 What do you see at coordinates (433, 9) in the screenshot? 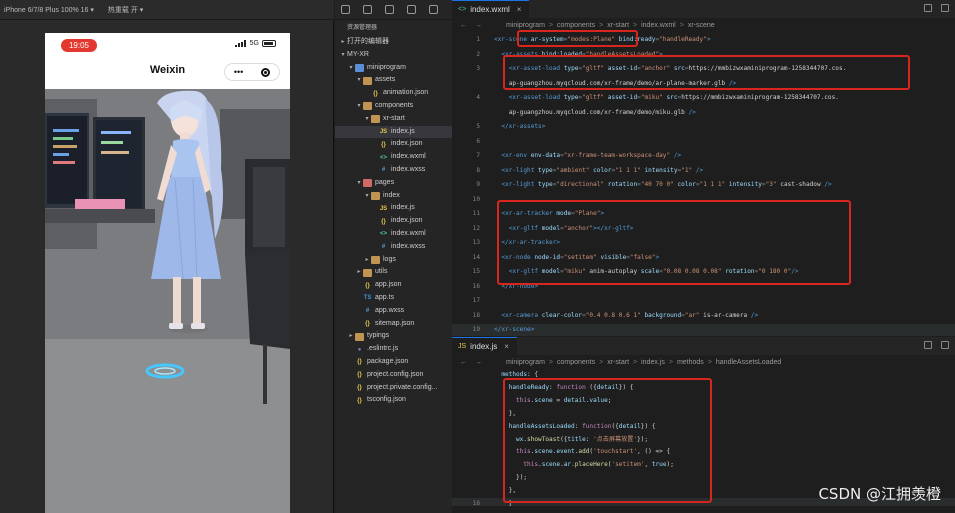
I see `extensions-icon` at bounding box center [433, 9].